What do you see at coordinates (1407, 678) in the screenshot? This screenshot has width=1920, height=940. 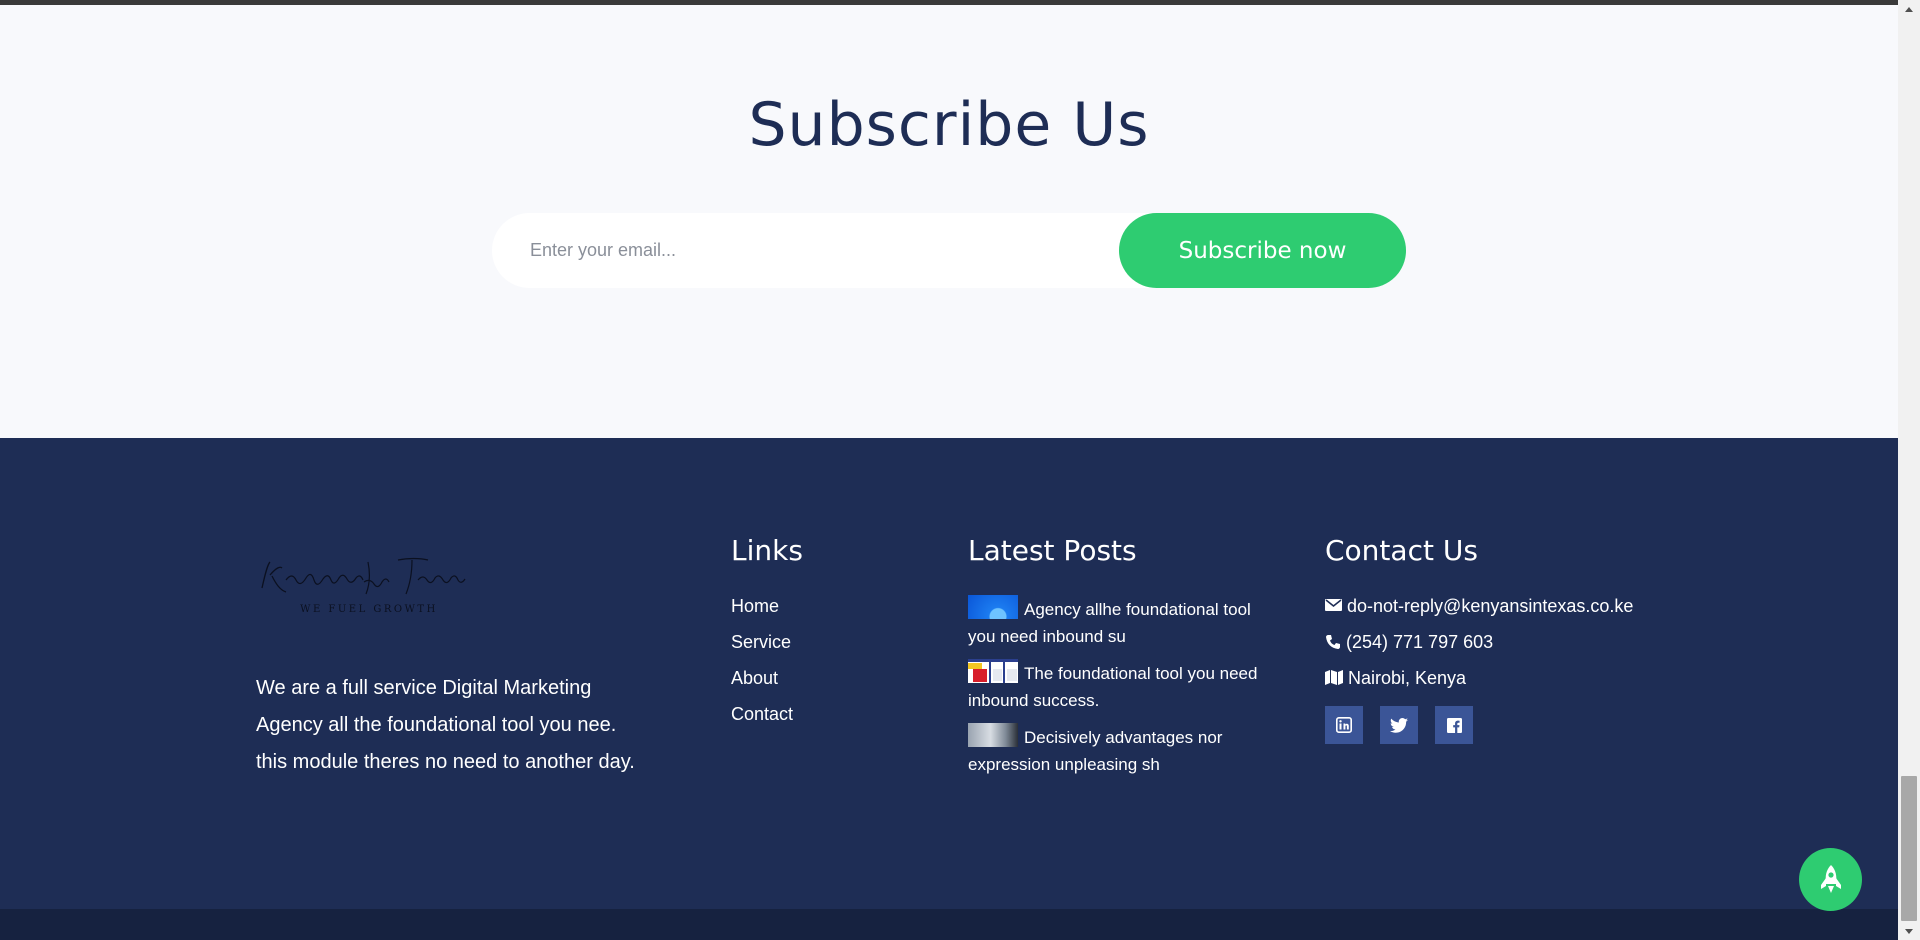 I see `contact-address-text: Nairobi, Kenya` at bounding box center [1407, 678].